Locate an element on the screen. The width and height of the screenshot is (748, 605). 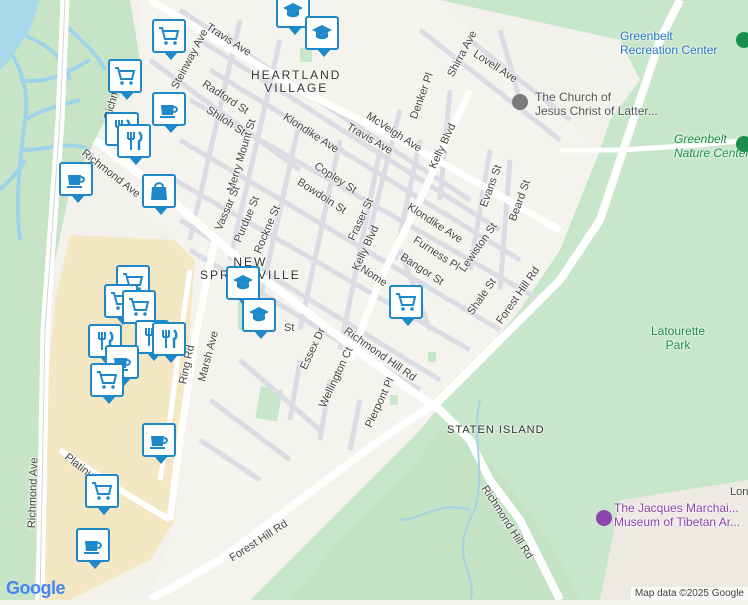
street-label: Lon is located at coordinates (739, 492).